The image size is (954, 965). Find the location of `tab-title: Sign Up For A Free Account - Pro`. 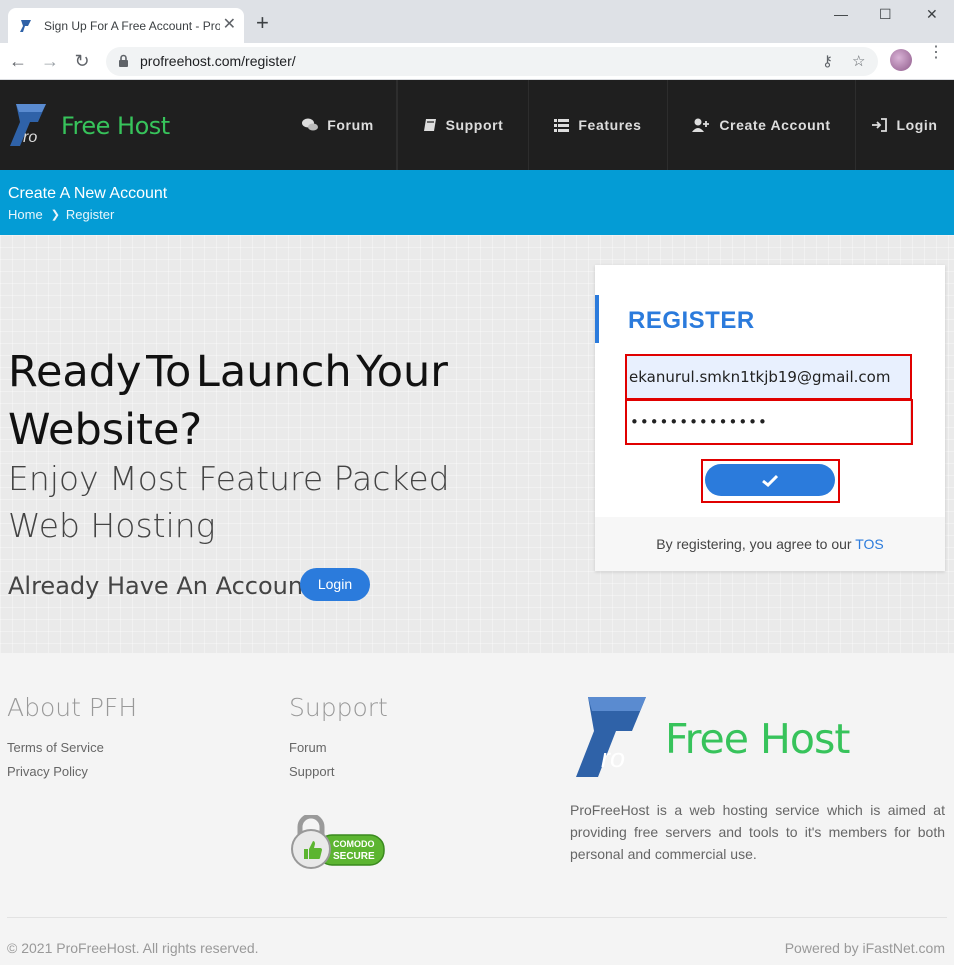

tab-title: Sign Up For A Free Account - Pro is located at coordinates (132, 25).